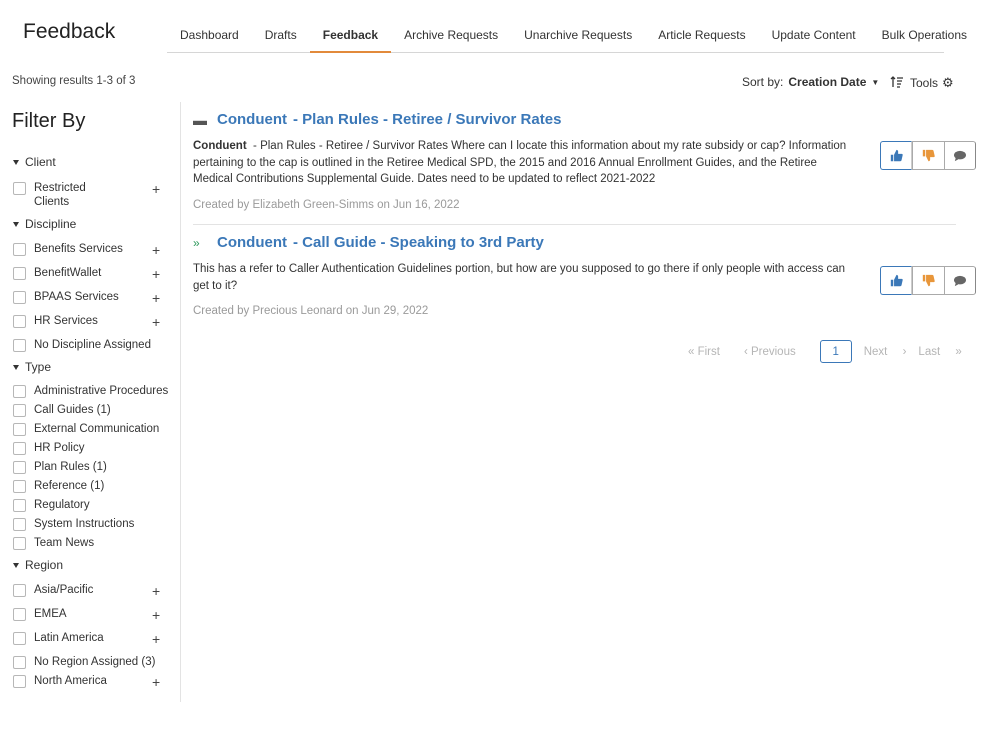 This screenshot has width=987, height=746. I want to click on pagination-previous: ‹ Previous, so click(776, 352).